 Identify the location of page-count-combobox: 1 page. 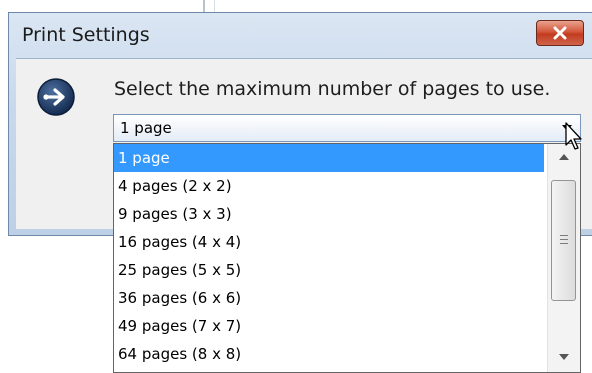
(347, 128).